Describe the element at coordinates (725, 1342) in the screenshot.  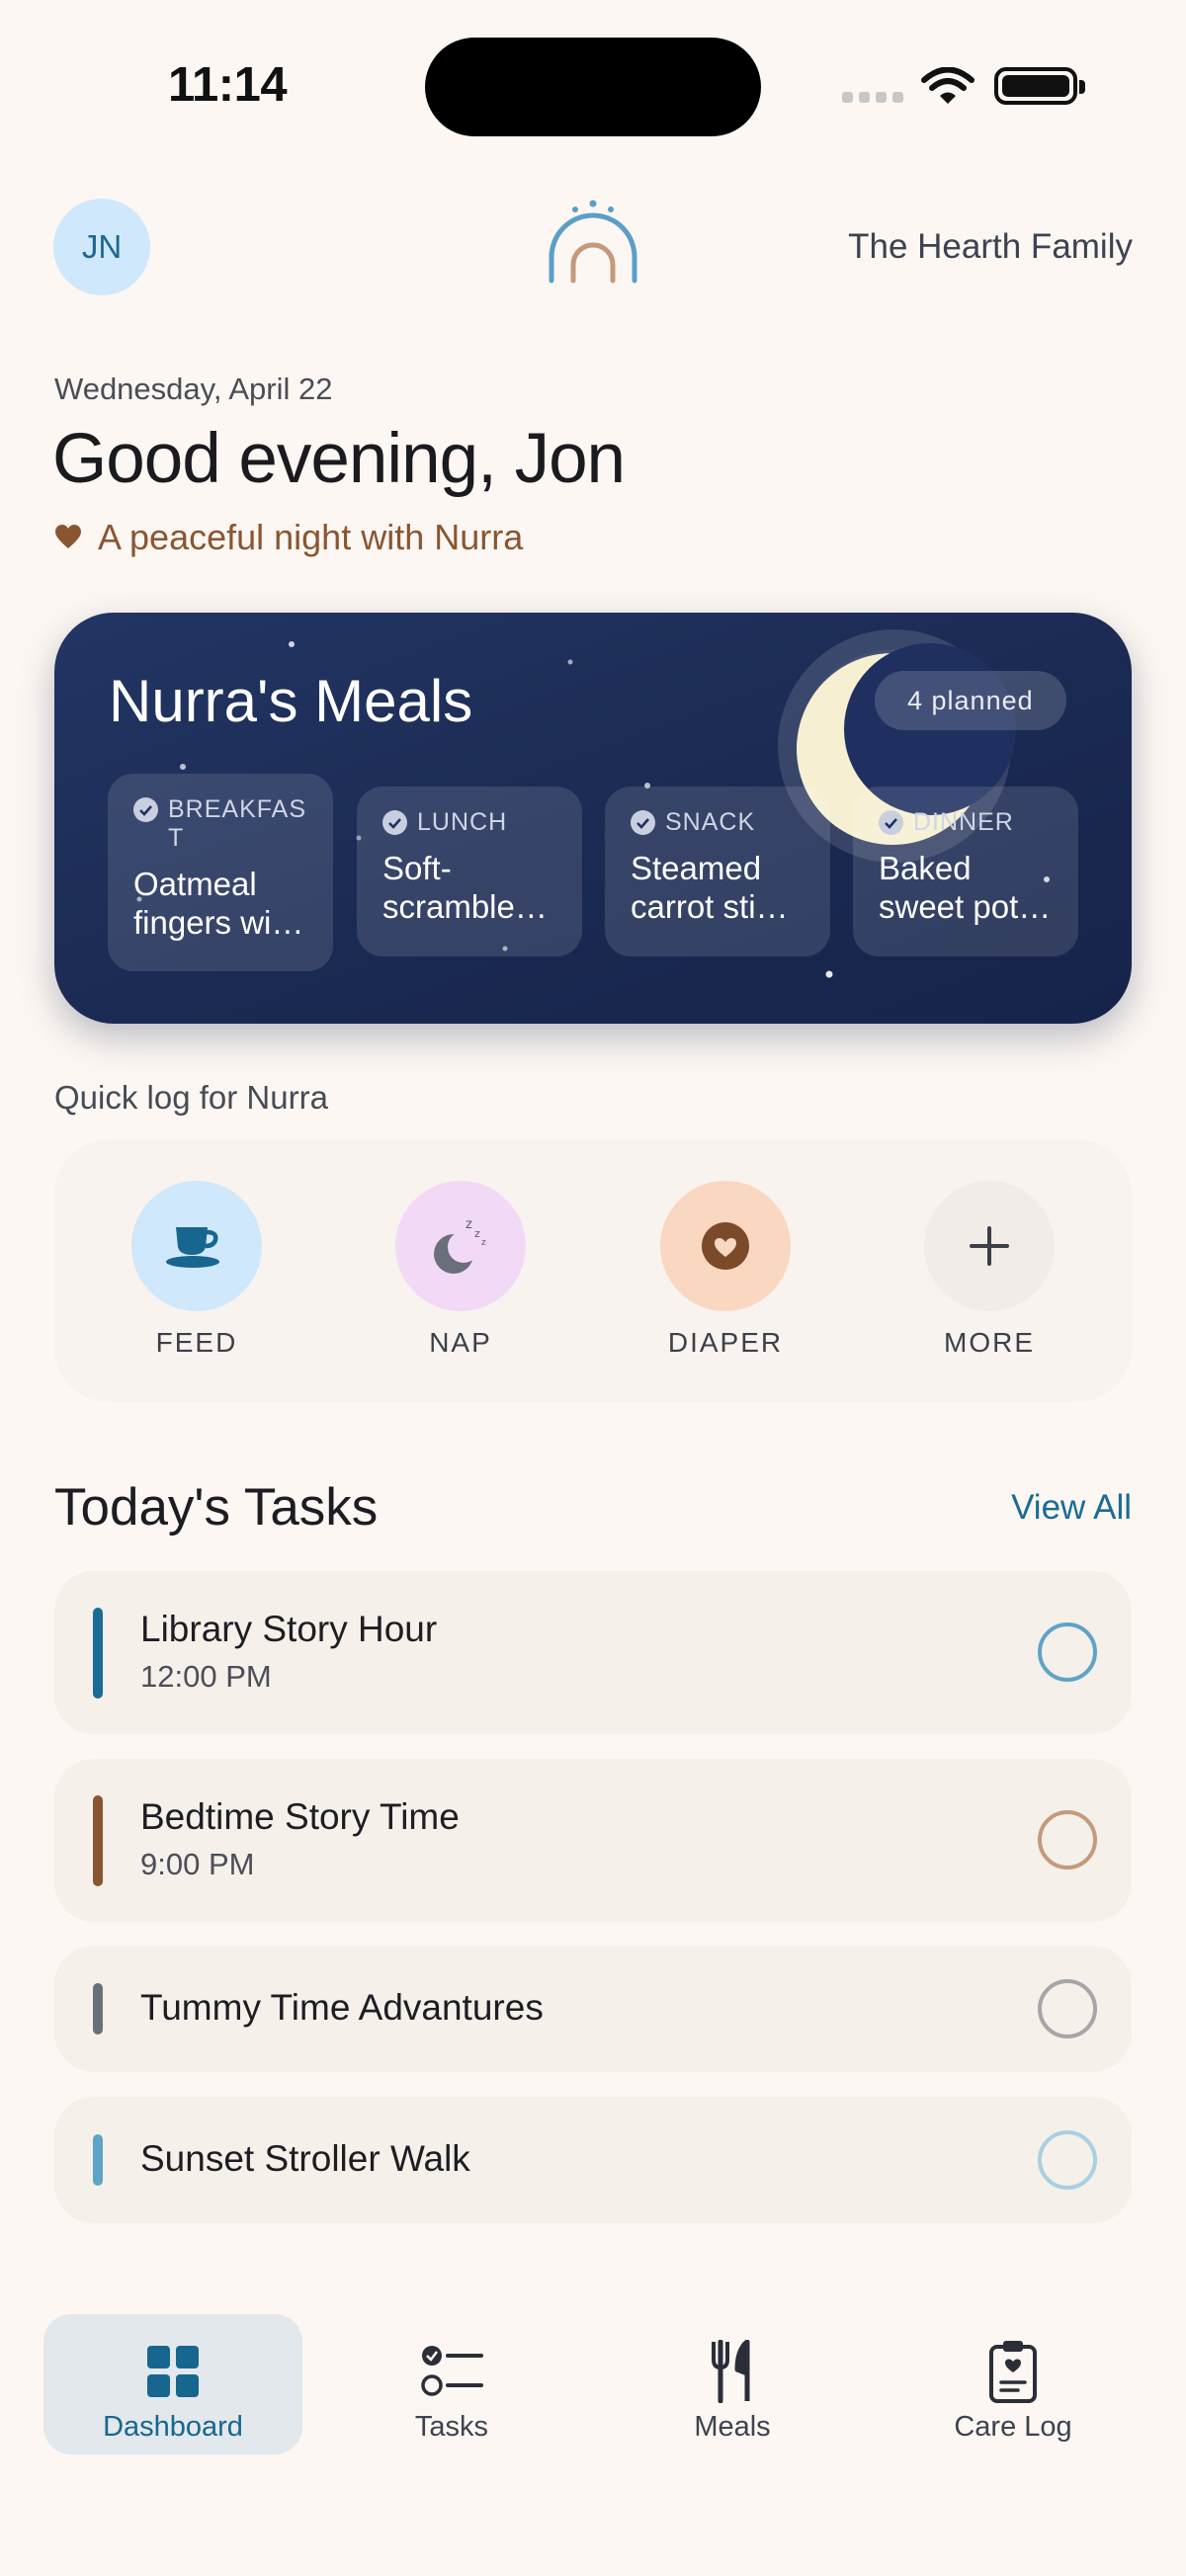
I see `quick-log-label: DIAPER` at that location.